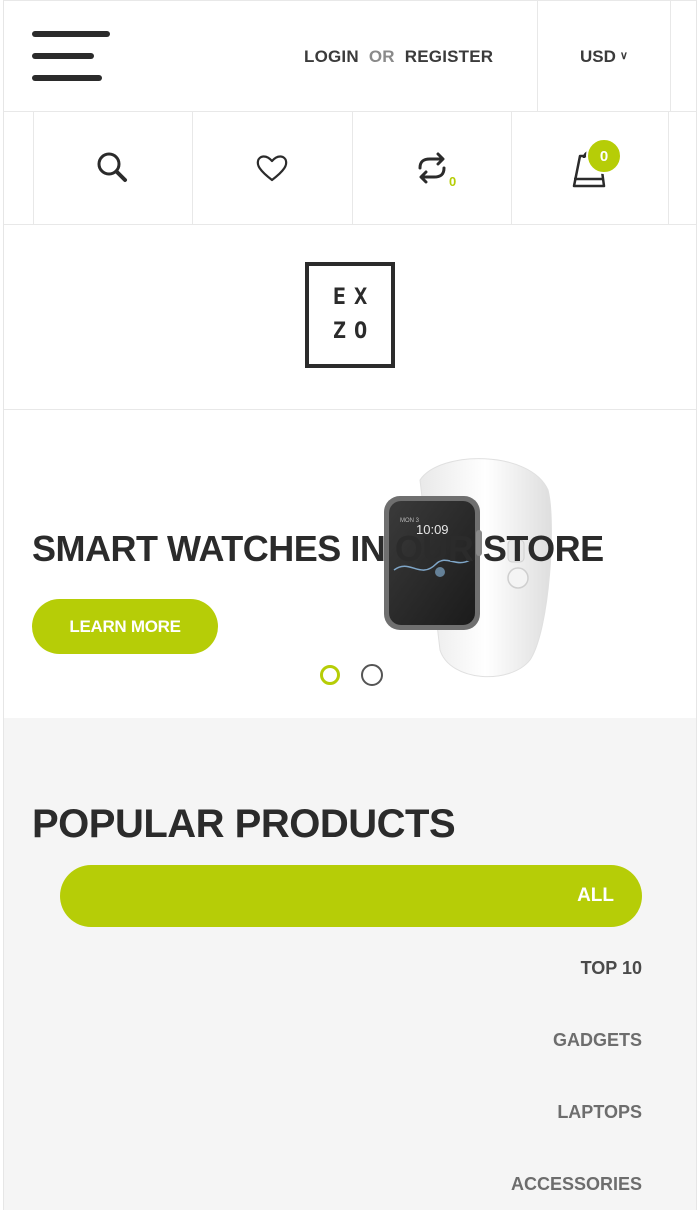  What do you see at coordinates (331, 56) in the screenshot?
I see `login-link: LOGIN` at bounding box center [331, 56].